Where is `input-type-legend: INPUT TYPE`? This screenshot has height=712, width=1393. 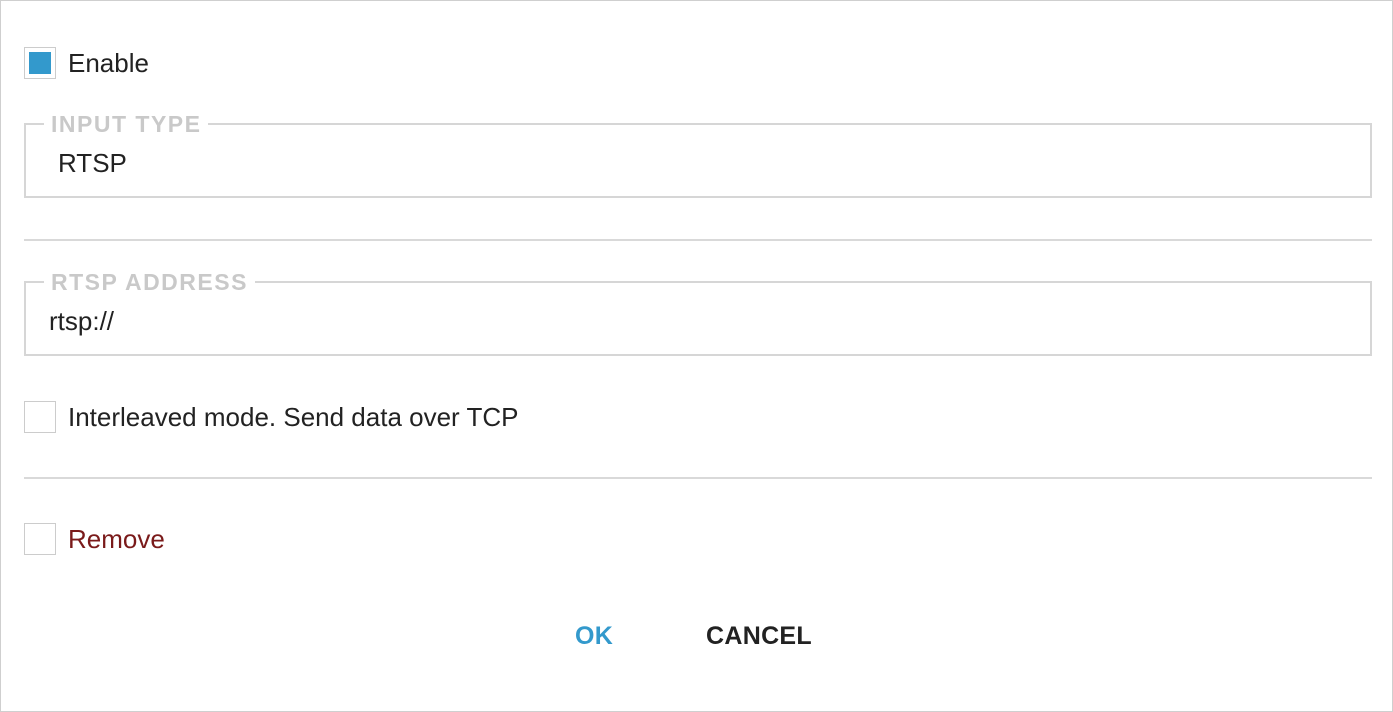
input-type-legend: INPUT TYPE is located at coordinates (126, 124).